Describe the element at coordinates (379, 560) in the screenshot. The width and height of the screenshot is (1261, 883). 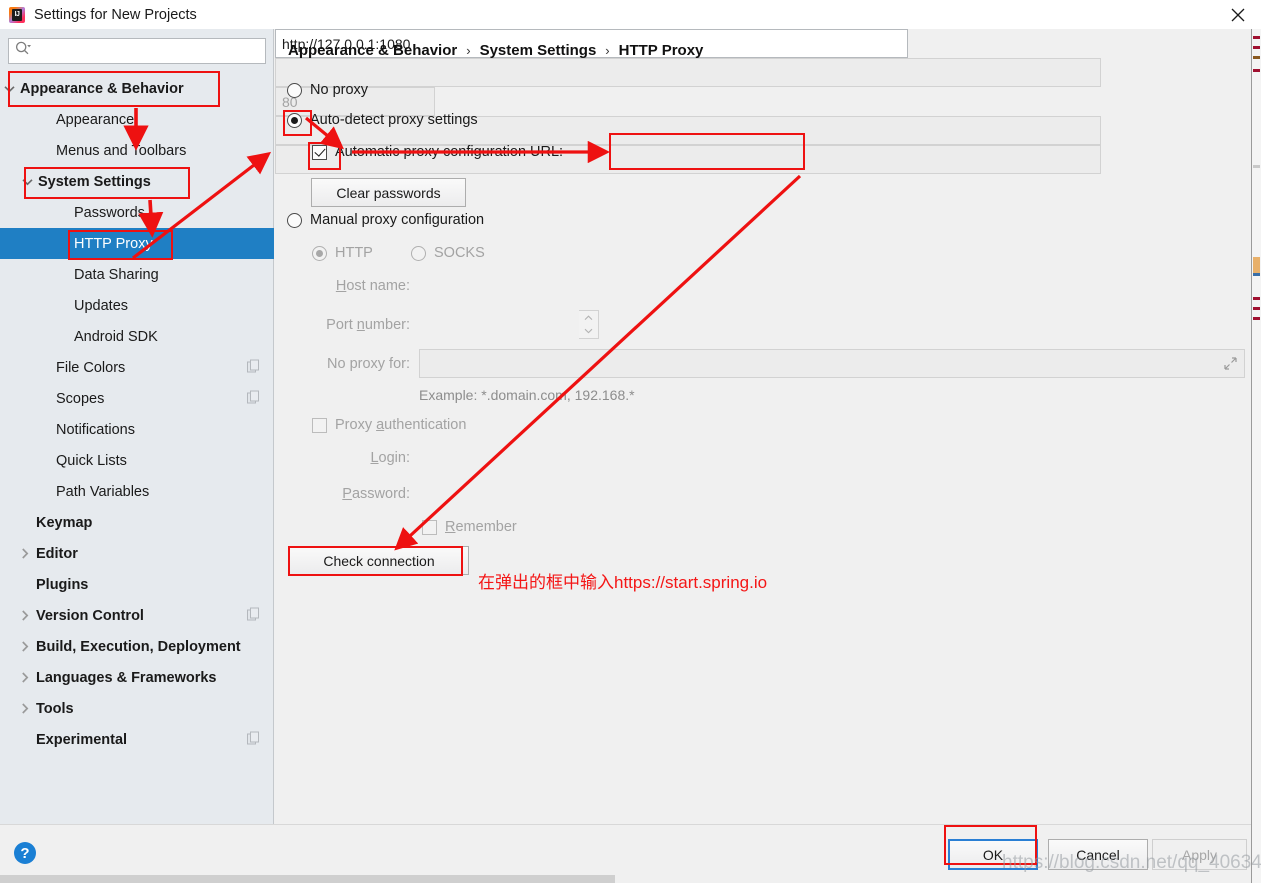
I see `check-connection-button: Check connection` at that location.